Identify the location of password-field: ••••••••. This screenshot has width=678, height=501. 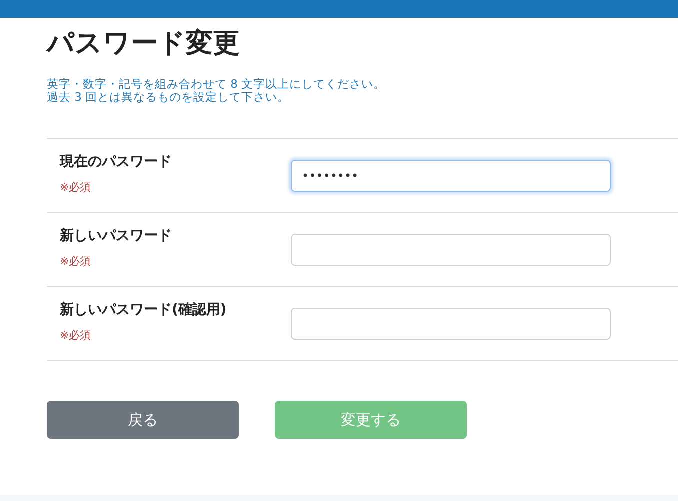
(451, 176).